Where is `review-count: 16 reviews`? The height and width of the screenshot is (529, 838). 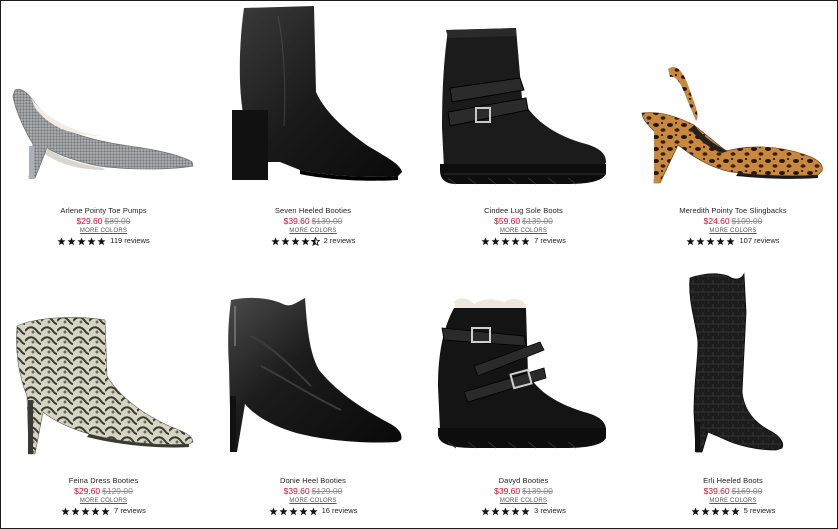 review-count: 16 reviews is located at coordinates (340, 511).